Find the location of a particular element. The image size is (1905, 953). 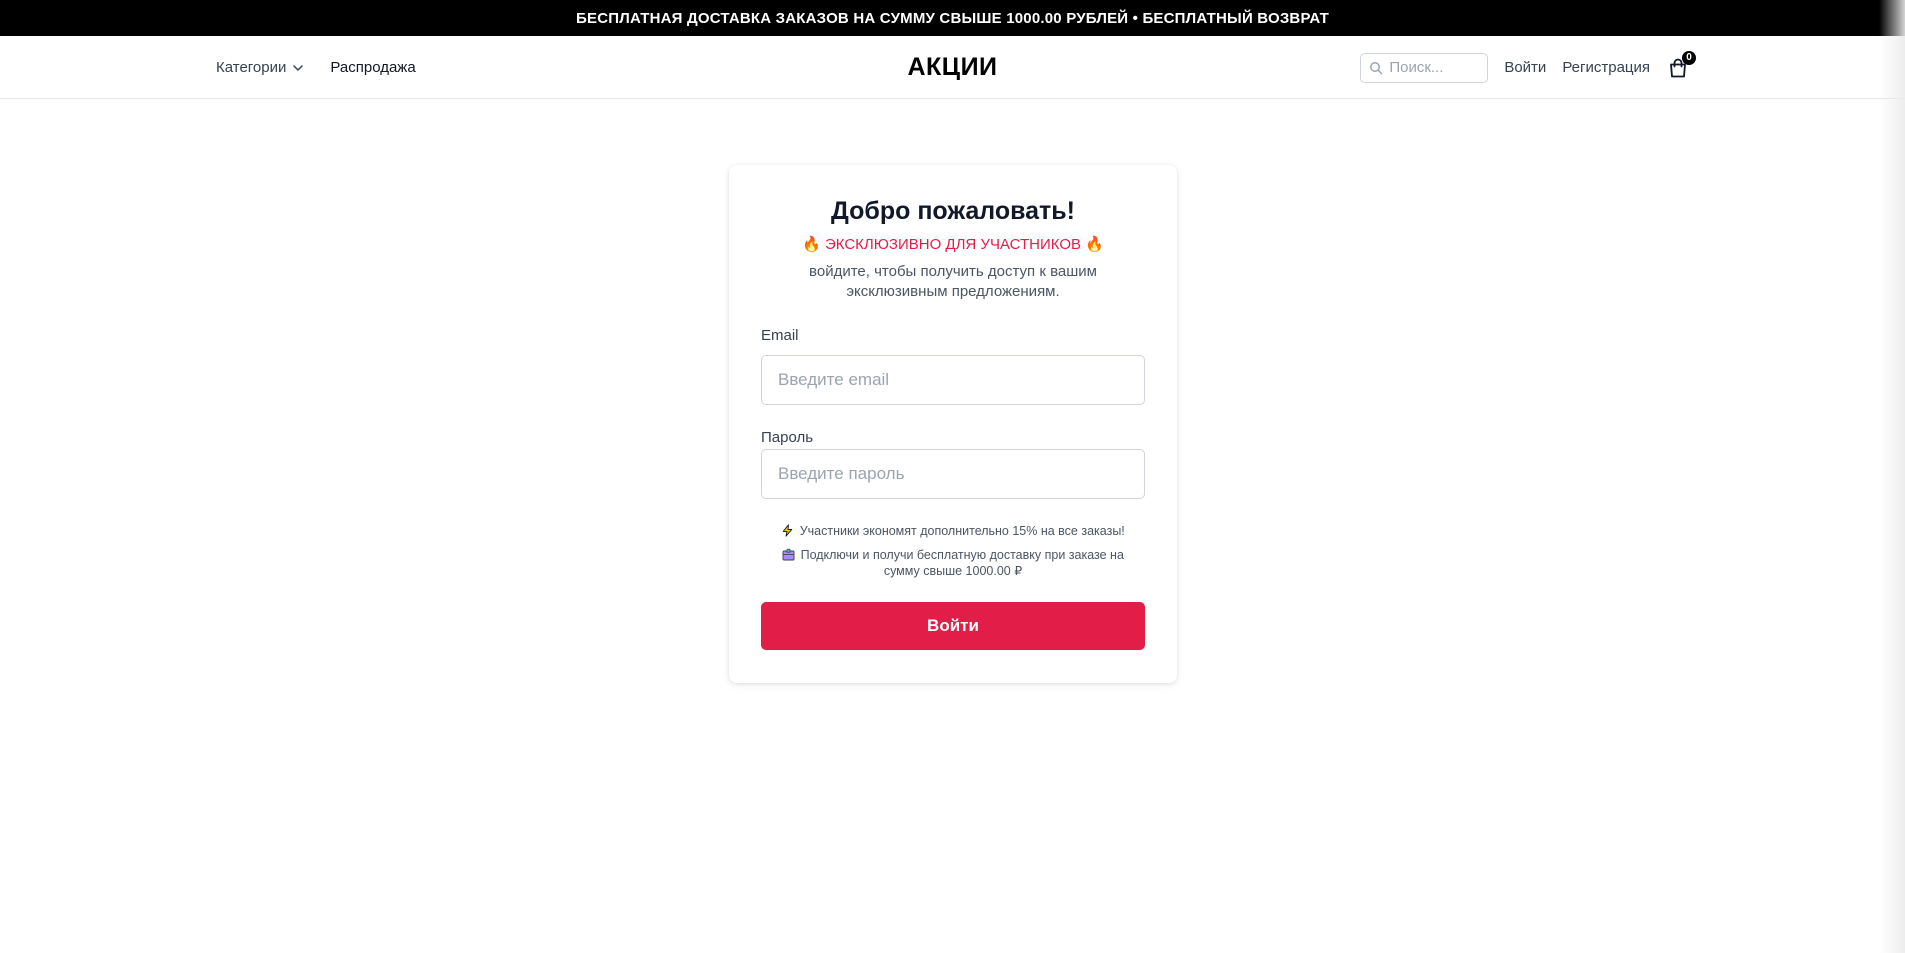

categories-dropdown: Категории is located at coordinates (260, 67).